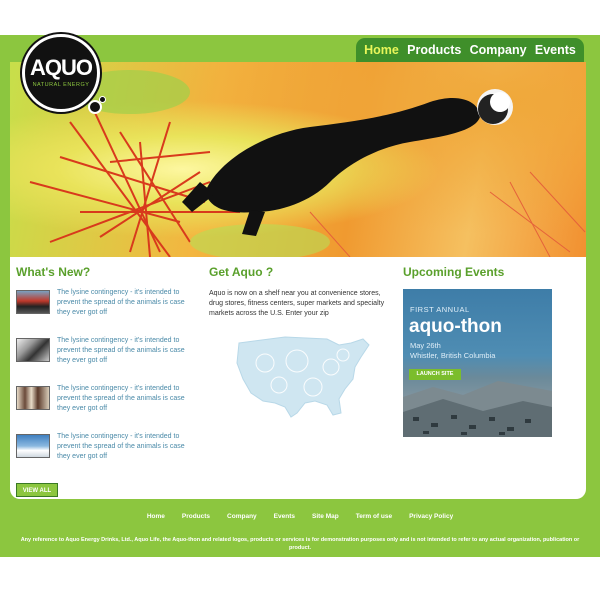 This screenshot has height=600, width=600. What do you see at coordinates (284, 516) in the screenshot?
I see `footer-link-events: Events` at bounding box center [284, 516].